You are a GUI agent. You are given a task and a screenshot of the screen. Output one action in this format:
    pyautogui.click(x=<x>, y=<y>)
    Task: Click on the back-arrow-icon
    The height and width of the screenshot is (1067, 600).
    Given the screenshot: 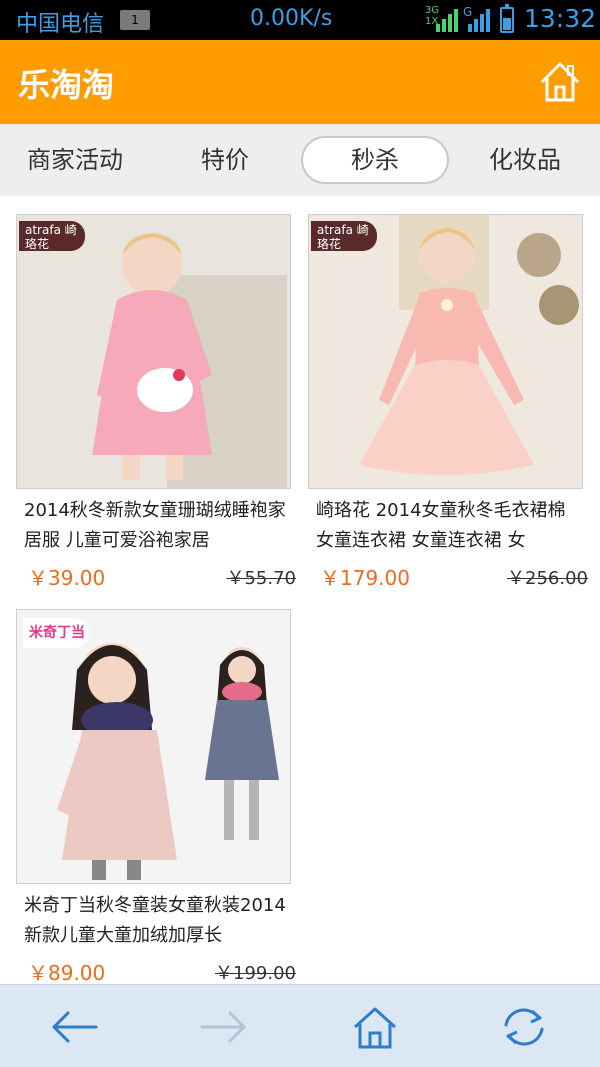 What is the action you would take?
    pyautogui.click(x=74, y=1027)
    